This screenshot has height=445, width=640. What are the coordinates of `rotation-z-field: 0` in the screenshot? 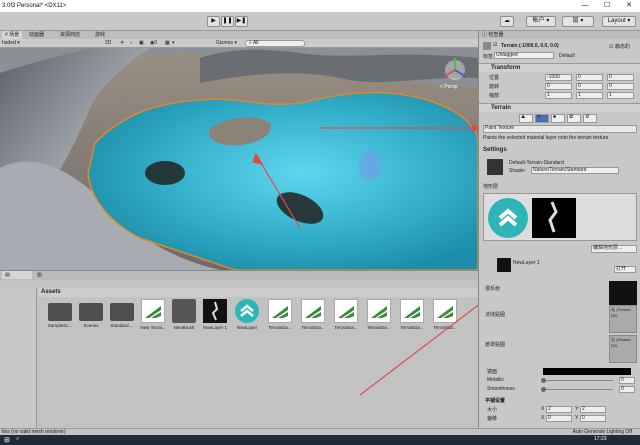 It's located at (620, 86).